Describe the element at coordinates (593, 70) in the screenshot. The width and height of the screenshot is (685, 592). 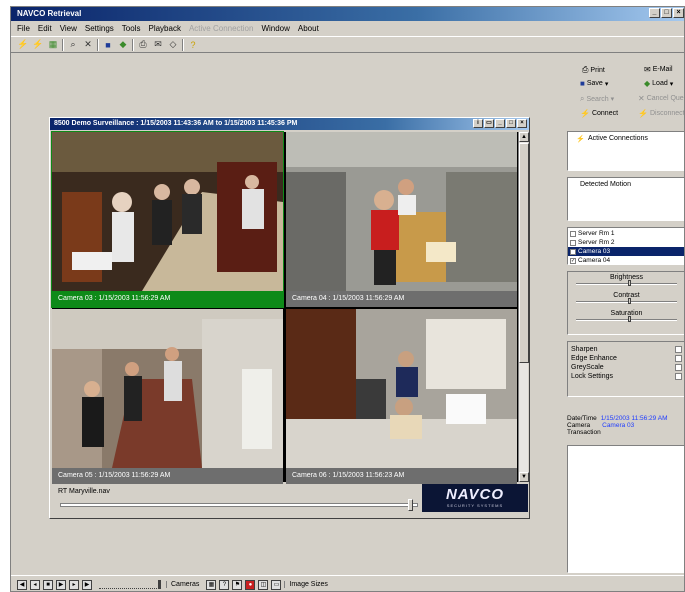
I see `print-button: ⎙ Print` at that location.